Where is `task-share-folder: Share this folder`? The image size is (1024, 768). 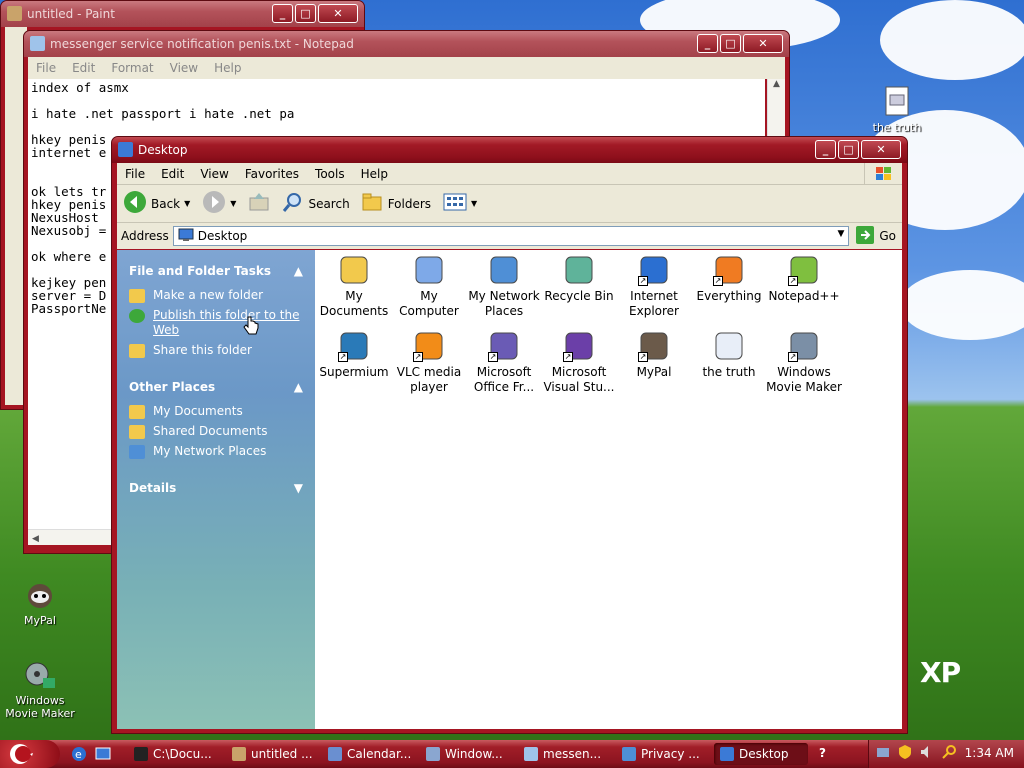 task-share-folder: Share this folder is located at coordinates (216, 350).